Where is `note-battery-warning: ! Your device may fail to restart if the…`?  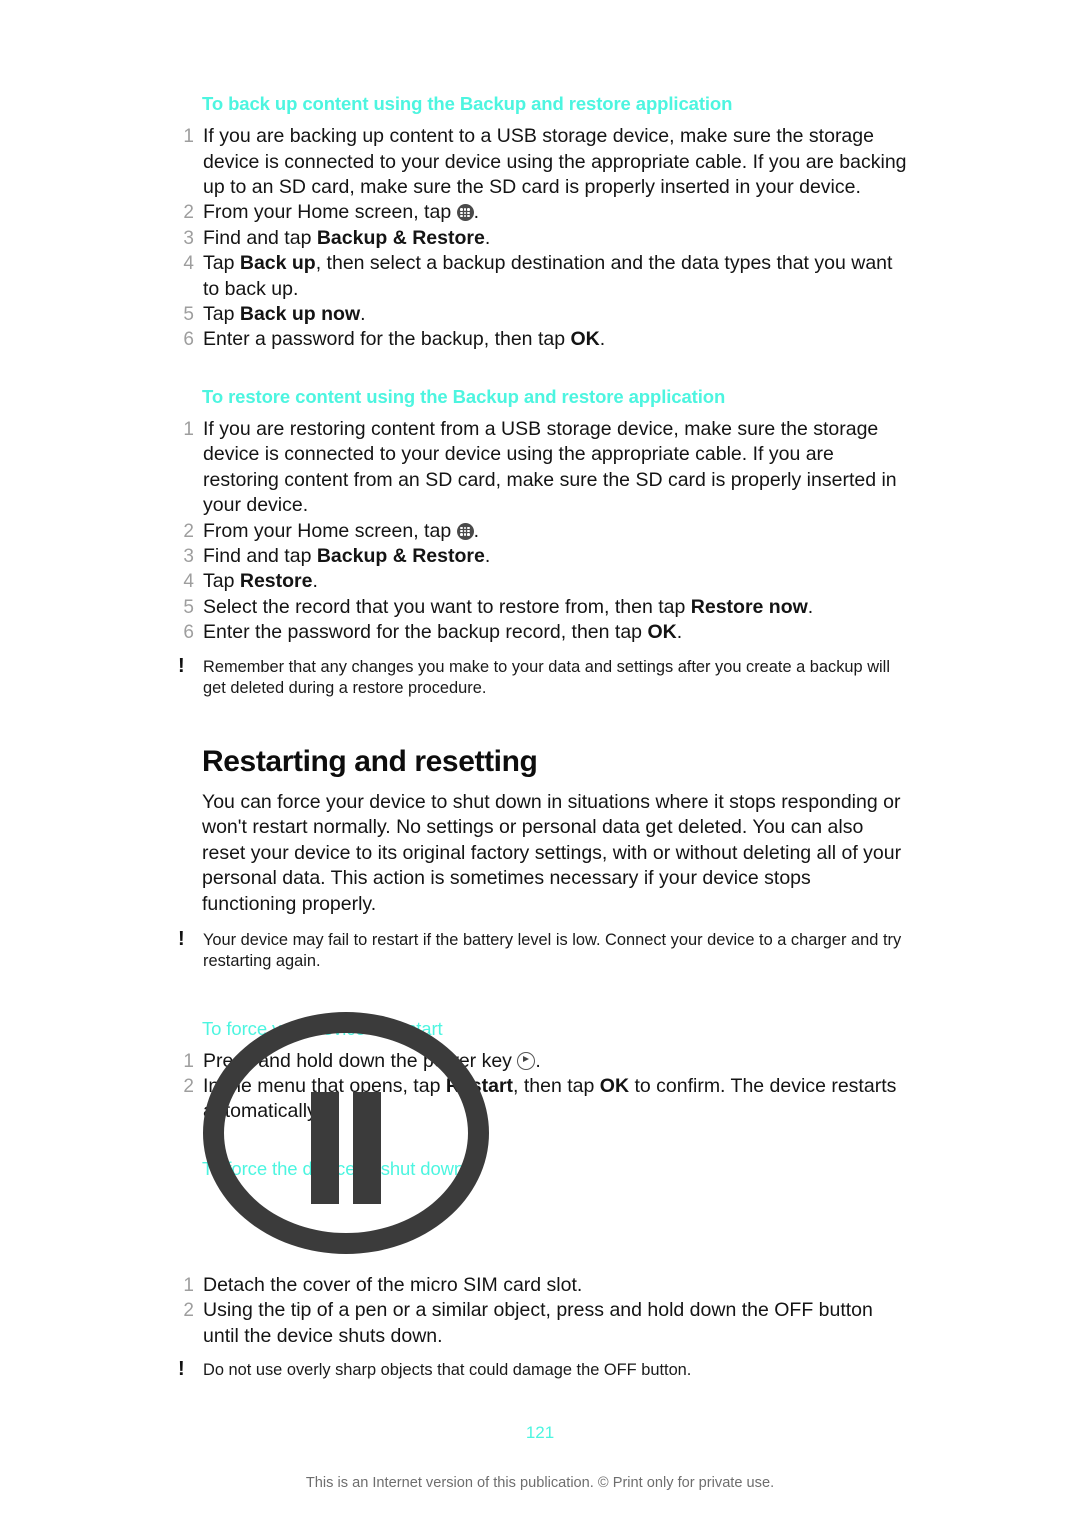
note-battery-warning: ! Your device may fail to restart if the… is located at coordinates (541, 950).